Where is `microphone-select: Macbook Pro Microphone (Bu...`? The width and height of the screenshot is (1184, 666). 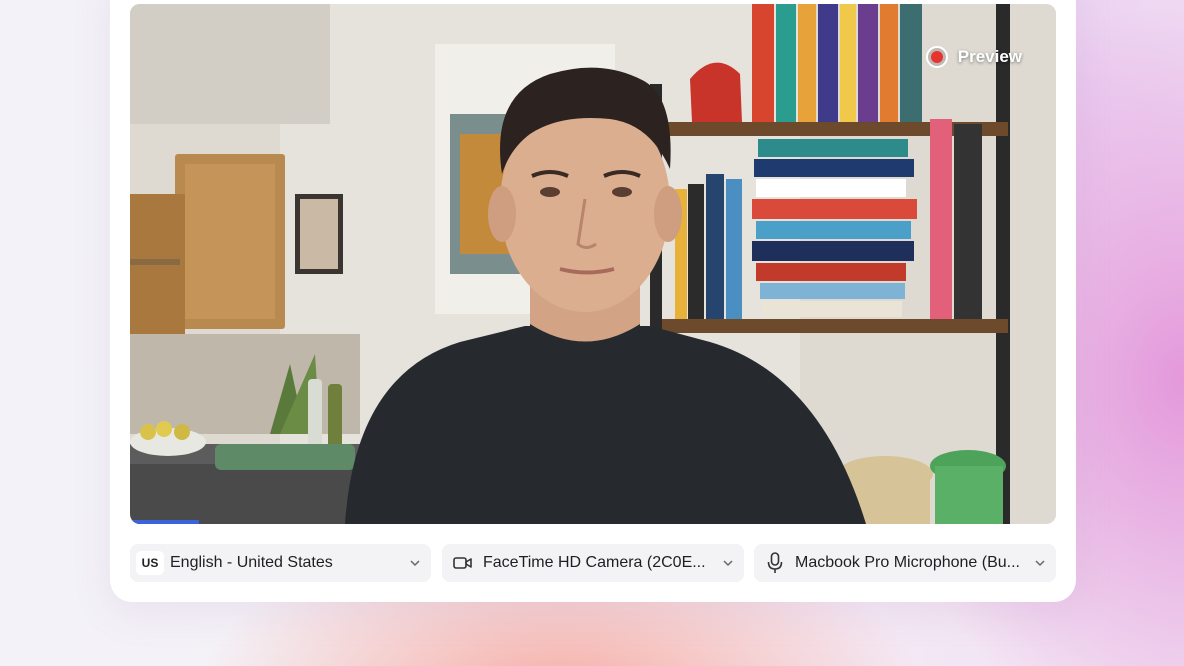 microphone-select: Macbook Pro Microphone (Bu... is located at coordinates (905, 563).